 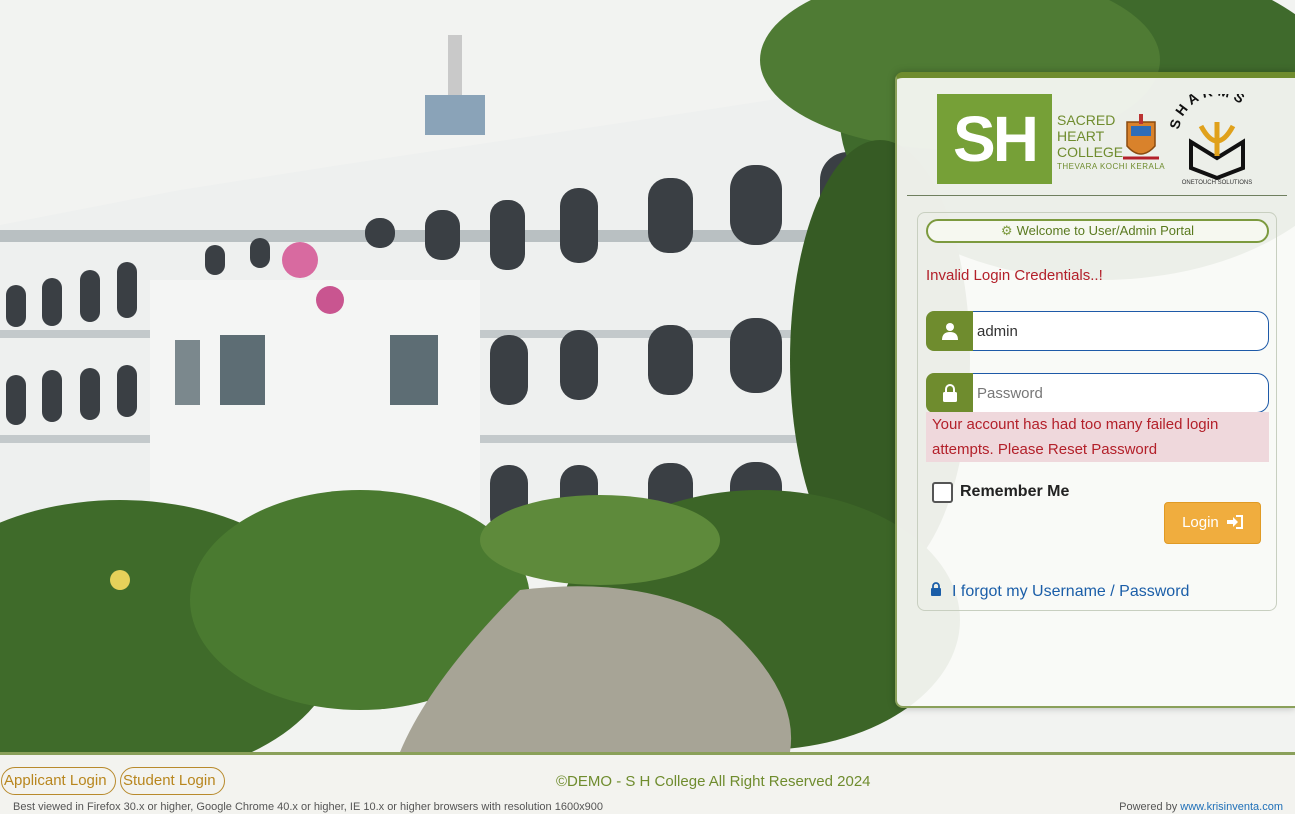 What do you see at coordinates (949, 331) in the screenshot?
I see `user-icon` at bounding box center [949, 331].